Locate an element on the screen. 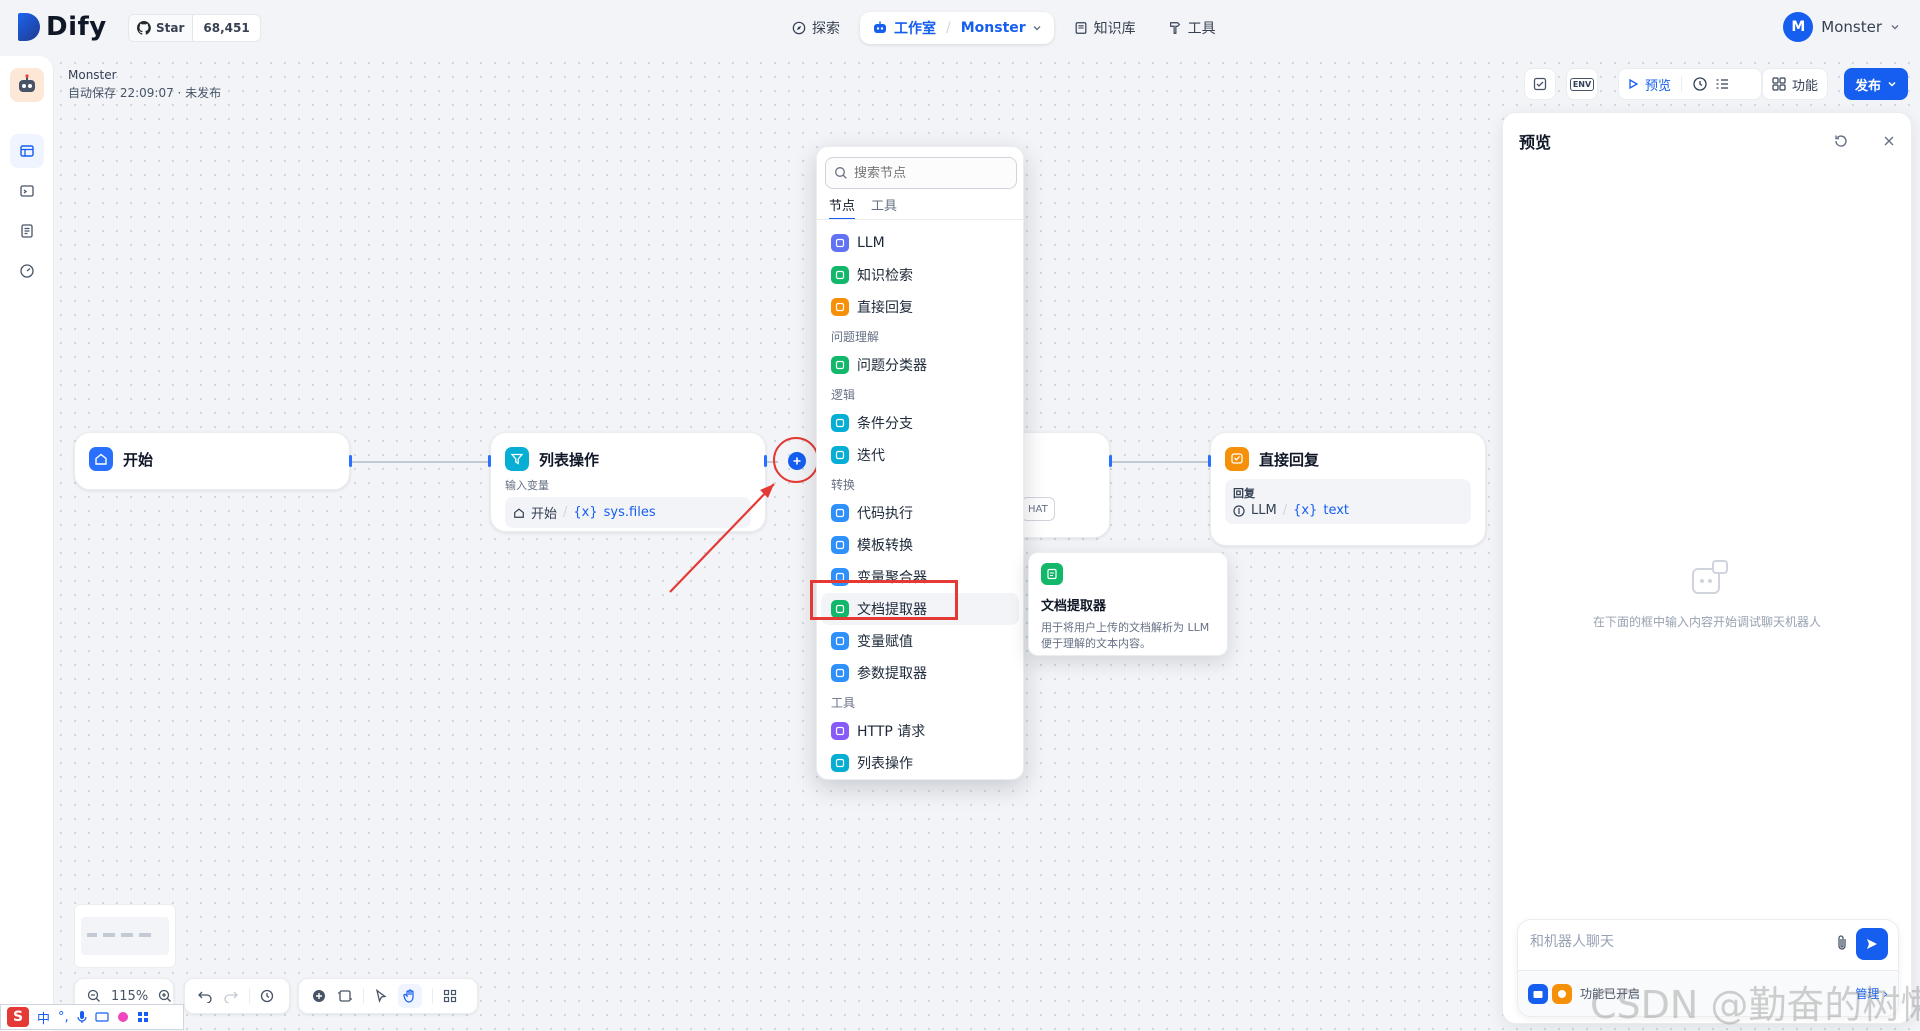 The width and height of the screenshot is (1920, 1031). sidebar-item-orchestrate is located at coordinates (27, 151).